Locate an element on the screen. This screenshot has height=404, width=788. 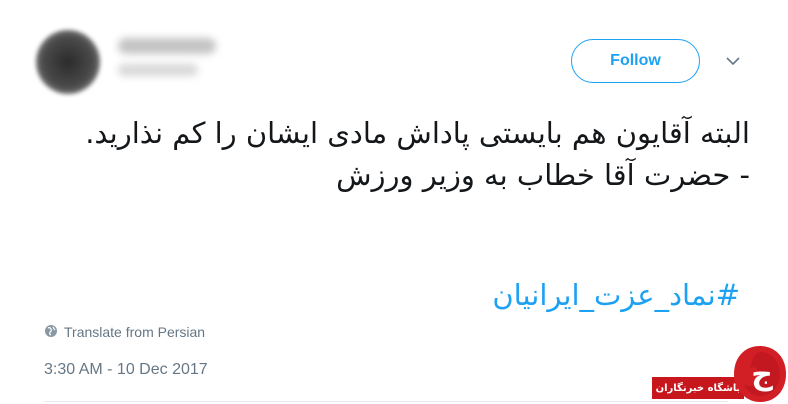
follow-button: Follow is located at coordinates (635, 61).